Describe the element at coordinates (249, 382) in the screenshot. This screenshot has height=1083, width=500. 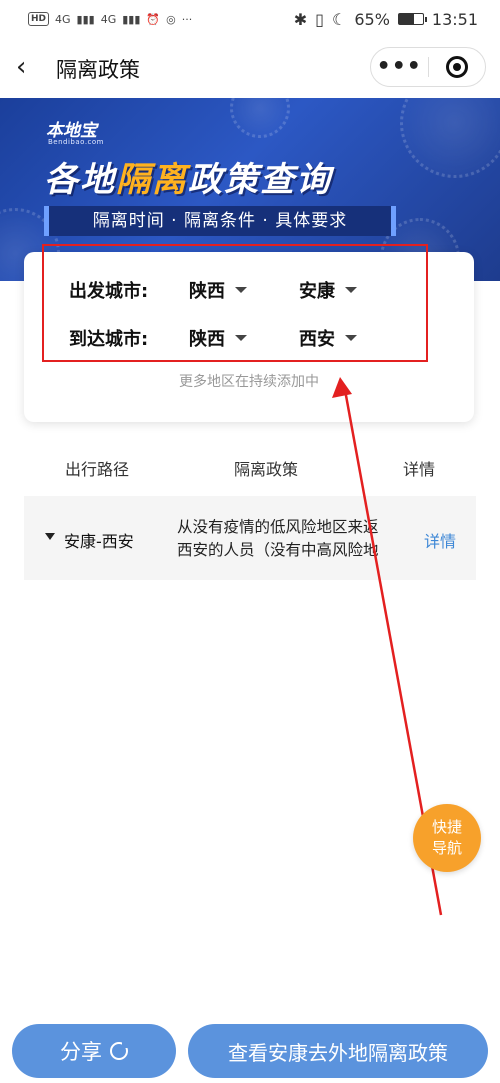
I see `more-regions-hint: 更多地区在持续添加中` at that location.